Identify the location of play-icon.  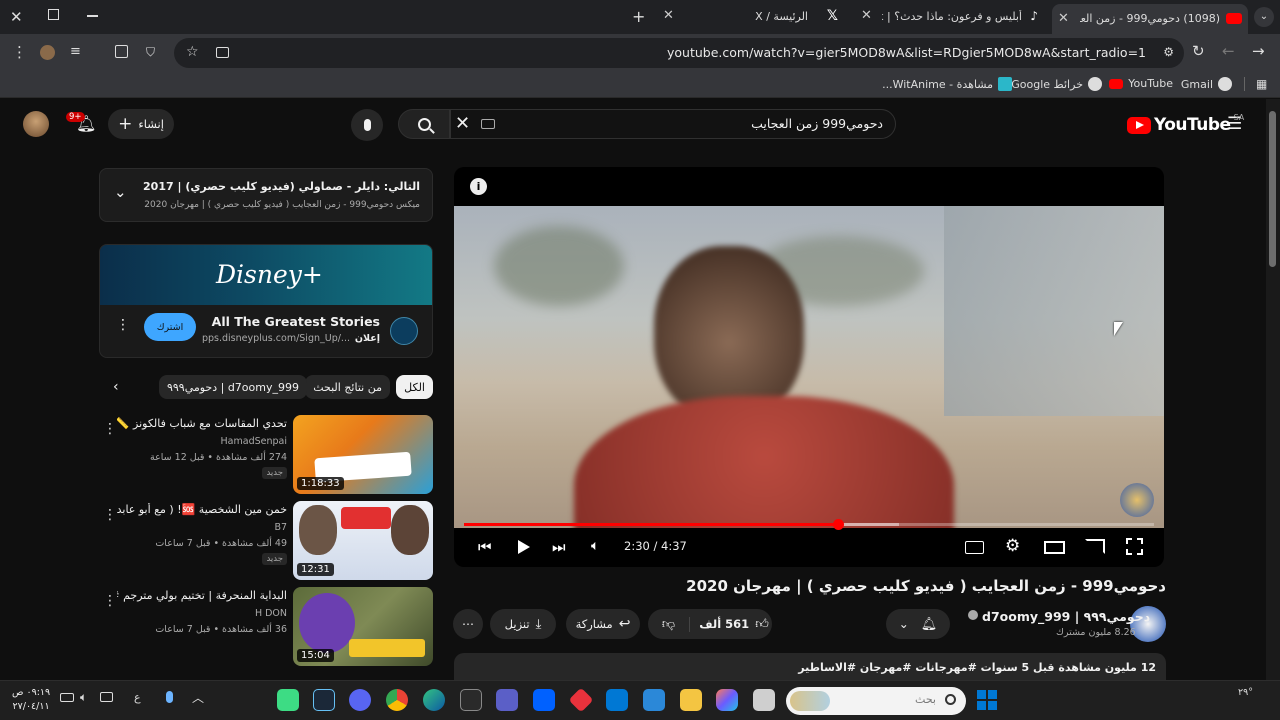
(524, 547).